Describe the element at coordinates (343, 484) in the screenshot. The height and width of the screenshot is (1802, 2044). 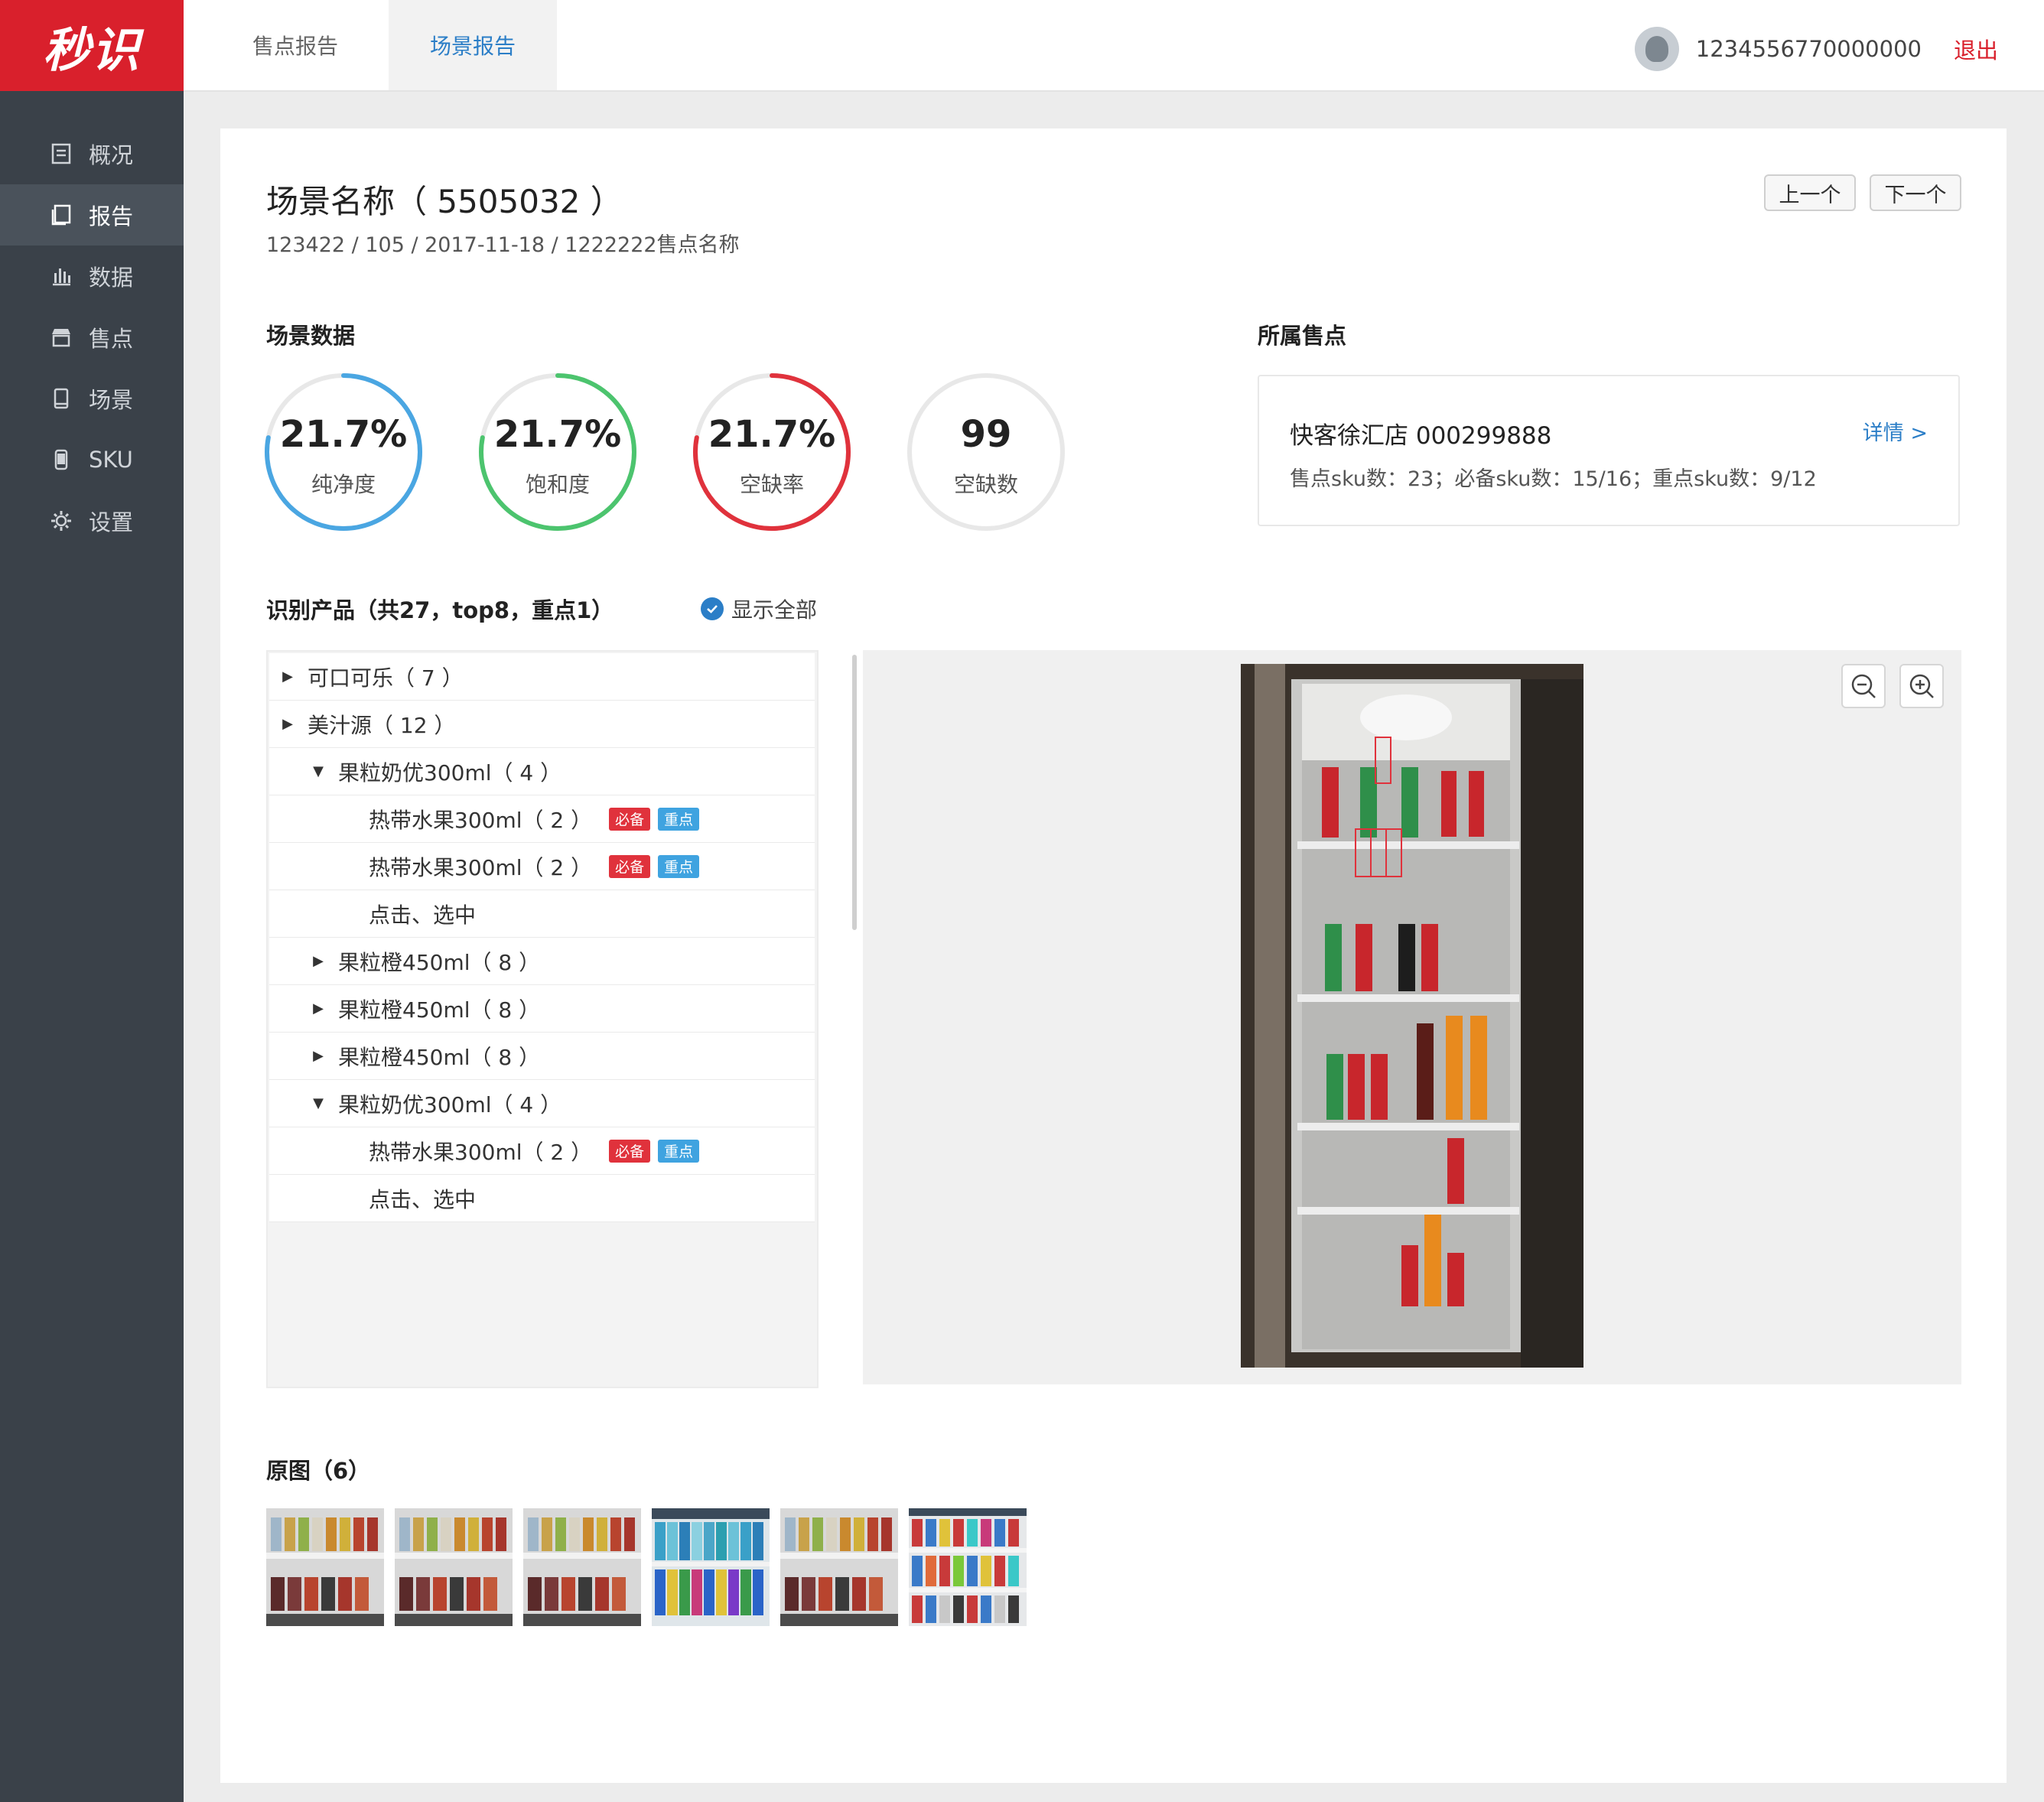
I see `metric-label: 纯净度` at that location.